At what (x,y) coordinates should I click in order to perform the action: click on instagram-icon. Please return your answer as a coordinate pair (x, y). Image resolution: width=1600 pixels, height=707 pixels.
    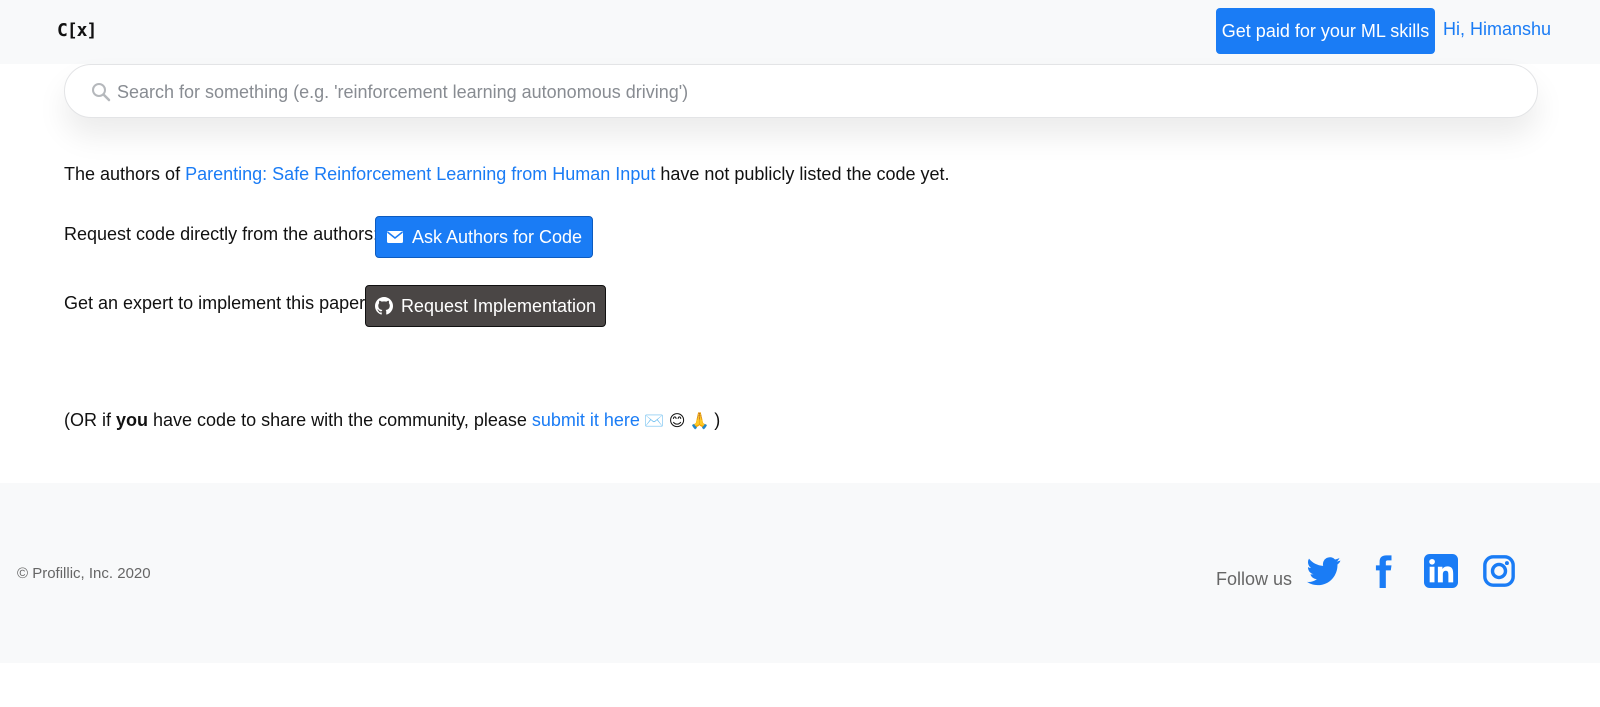
    Looking at the image, I should click on (1499, 571).